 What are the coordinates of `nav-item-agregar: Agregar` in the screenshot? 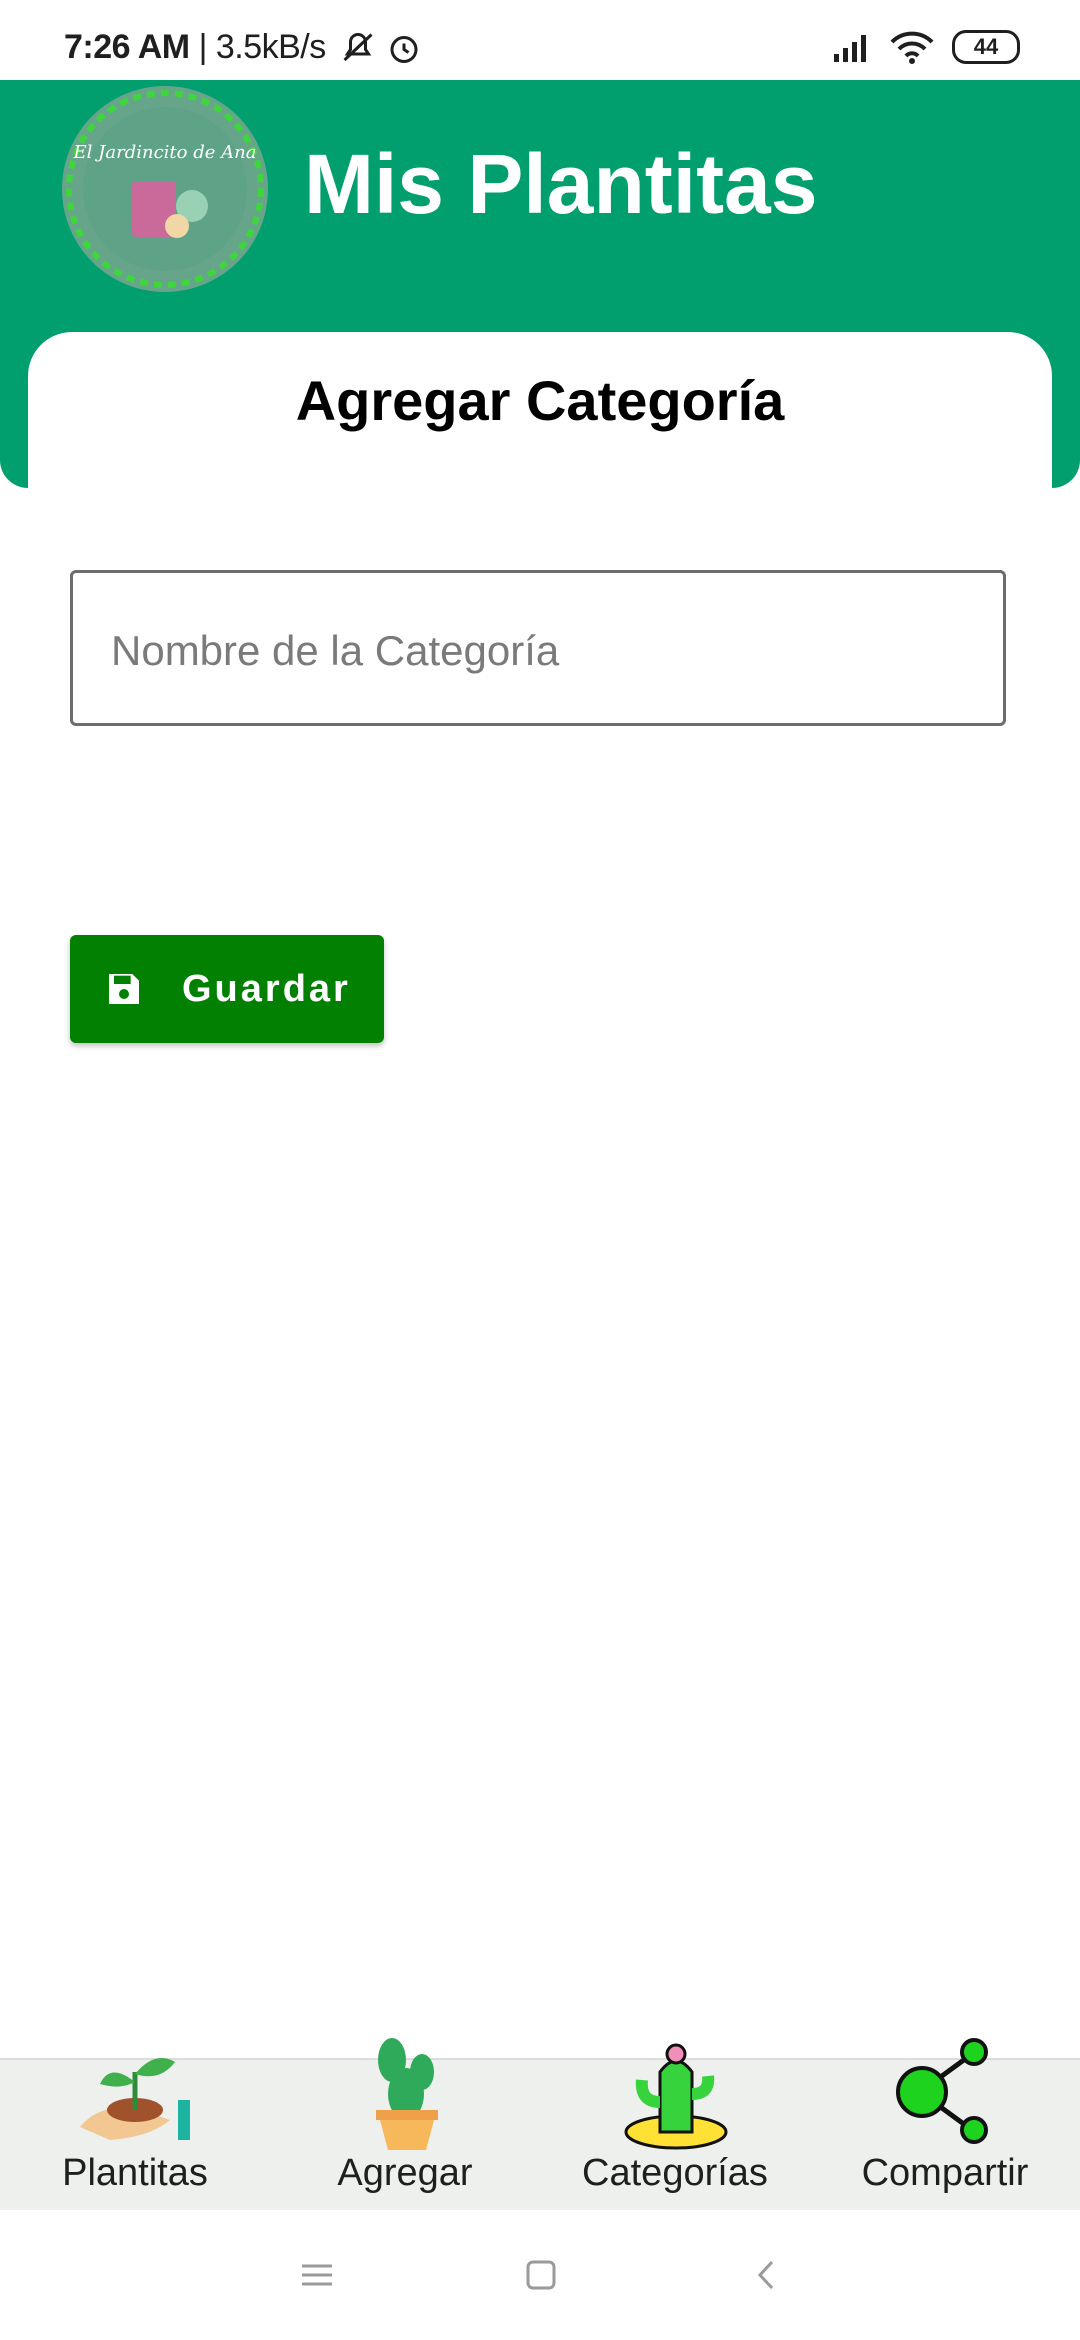 It's located at (405, 2125).